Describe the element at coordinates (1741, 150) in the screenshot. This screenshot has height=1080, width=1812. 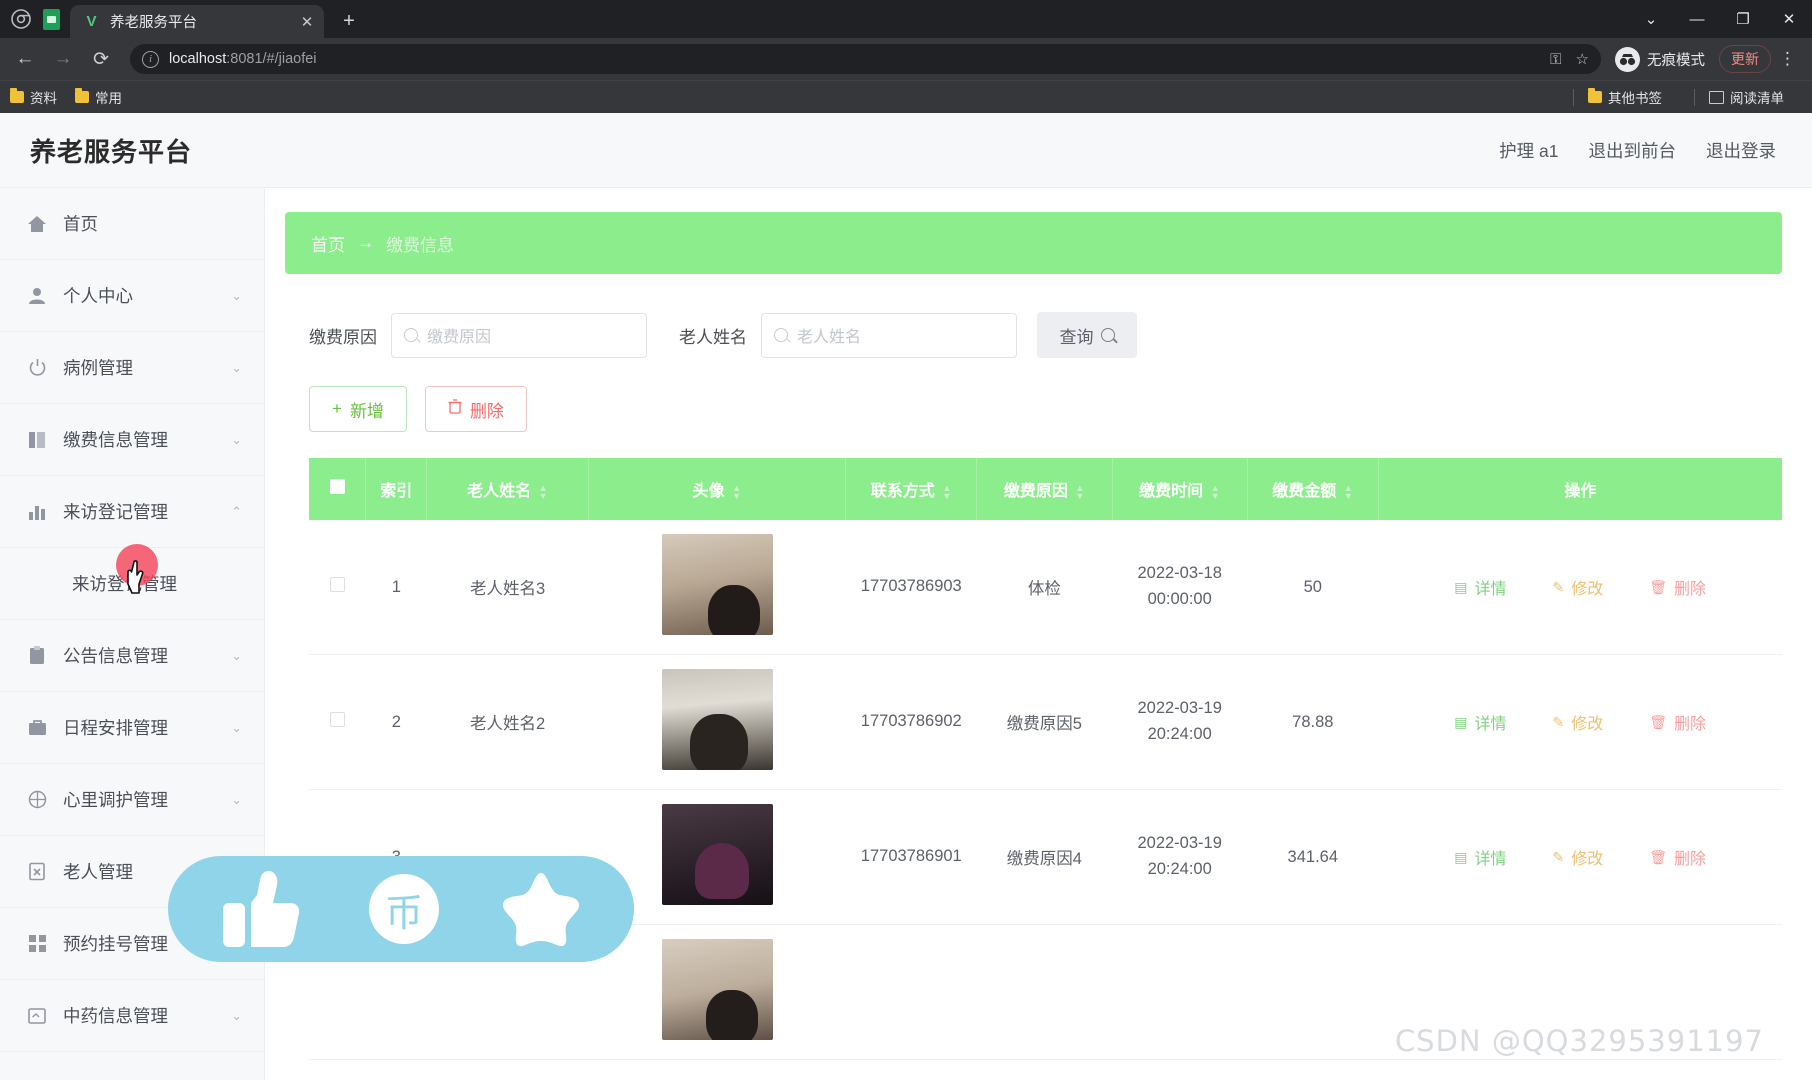
I see `header-logout-link: 退出登录` at that location.